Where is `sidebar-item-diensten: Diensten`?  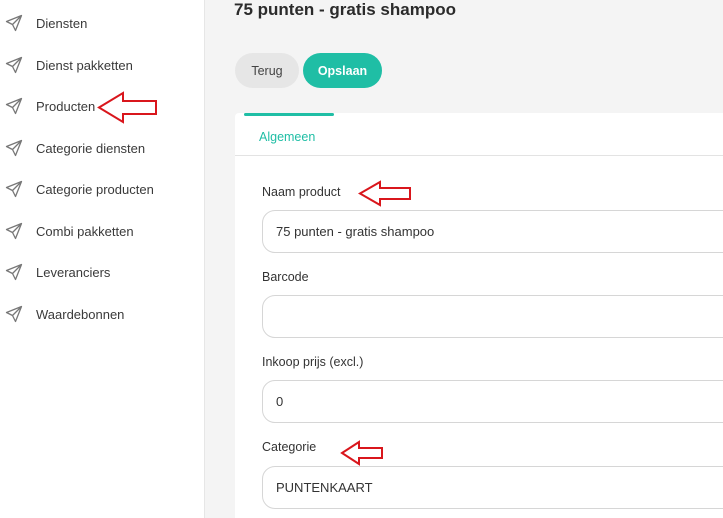
sidebar-item-diensten: Diensten is located at coordinates (102, 23).